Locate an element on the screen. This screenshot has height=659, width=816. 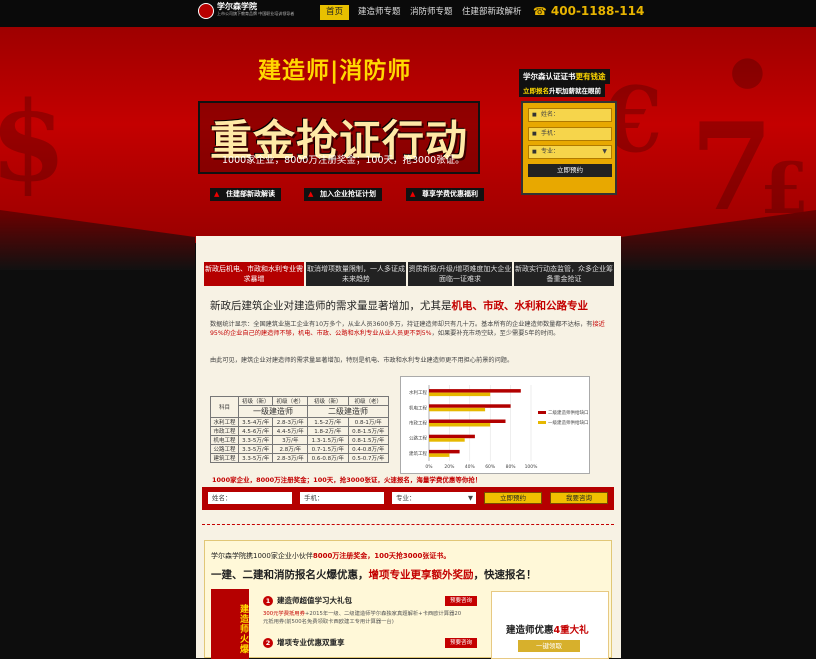
gift-item-2-consult-button: 预要咨询 is located at coordinates (461, 643).